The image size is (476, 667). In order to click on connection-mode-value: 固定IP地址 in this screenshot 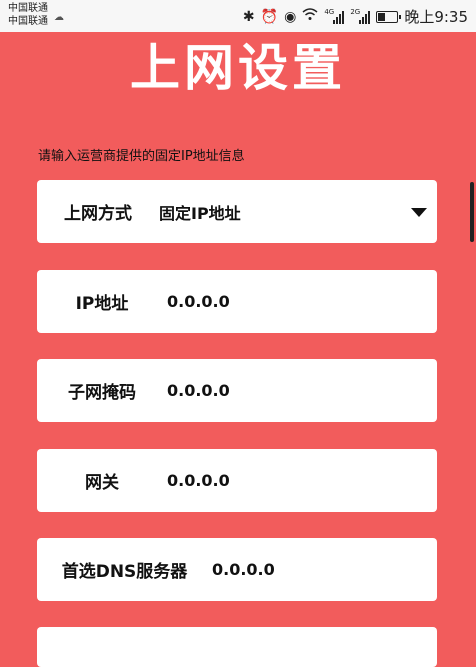, I will do `click(200, 213)`.